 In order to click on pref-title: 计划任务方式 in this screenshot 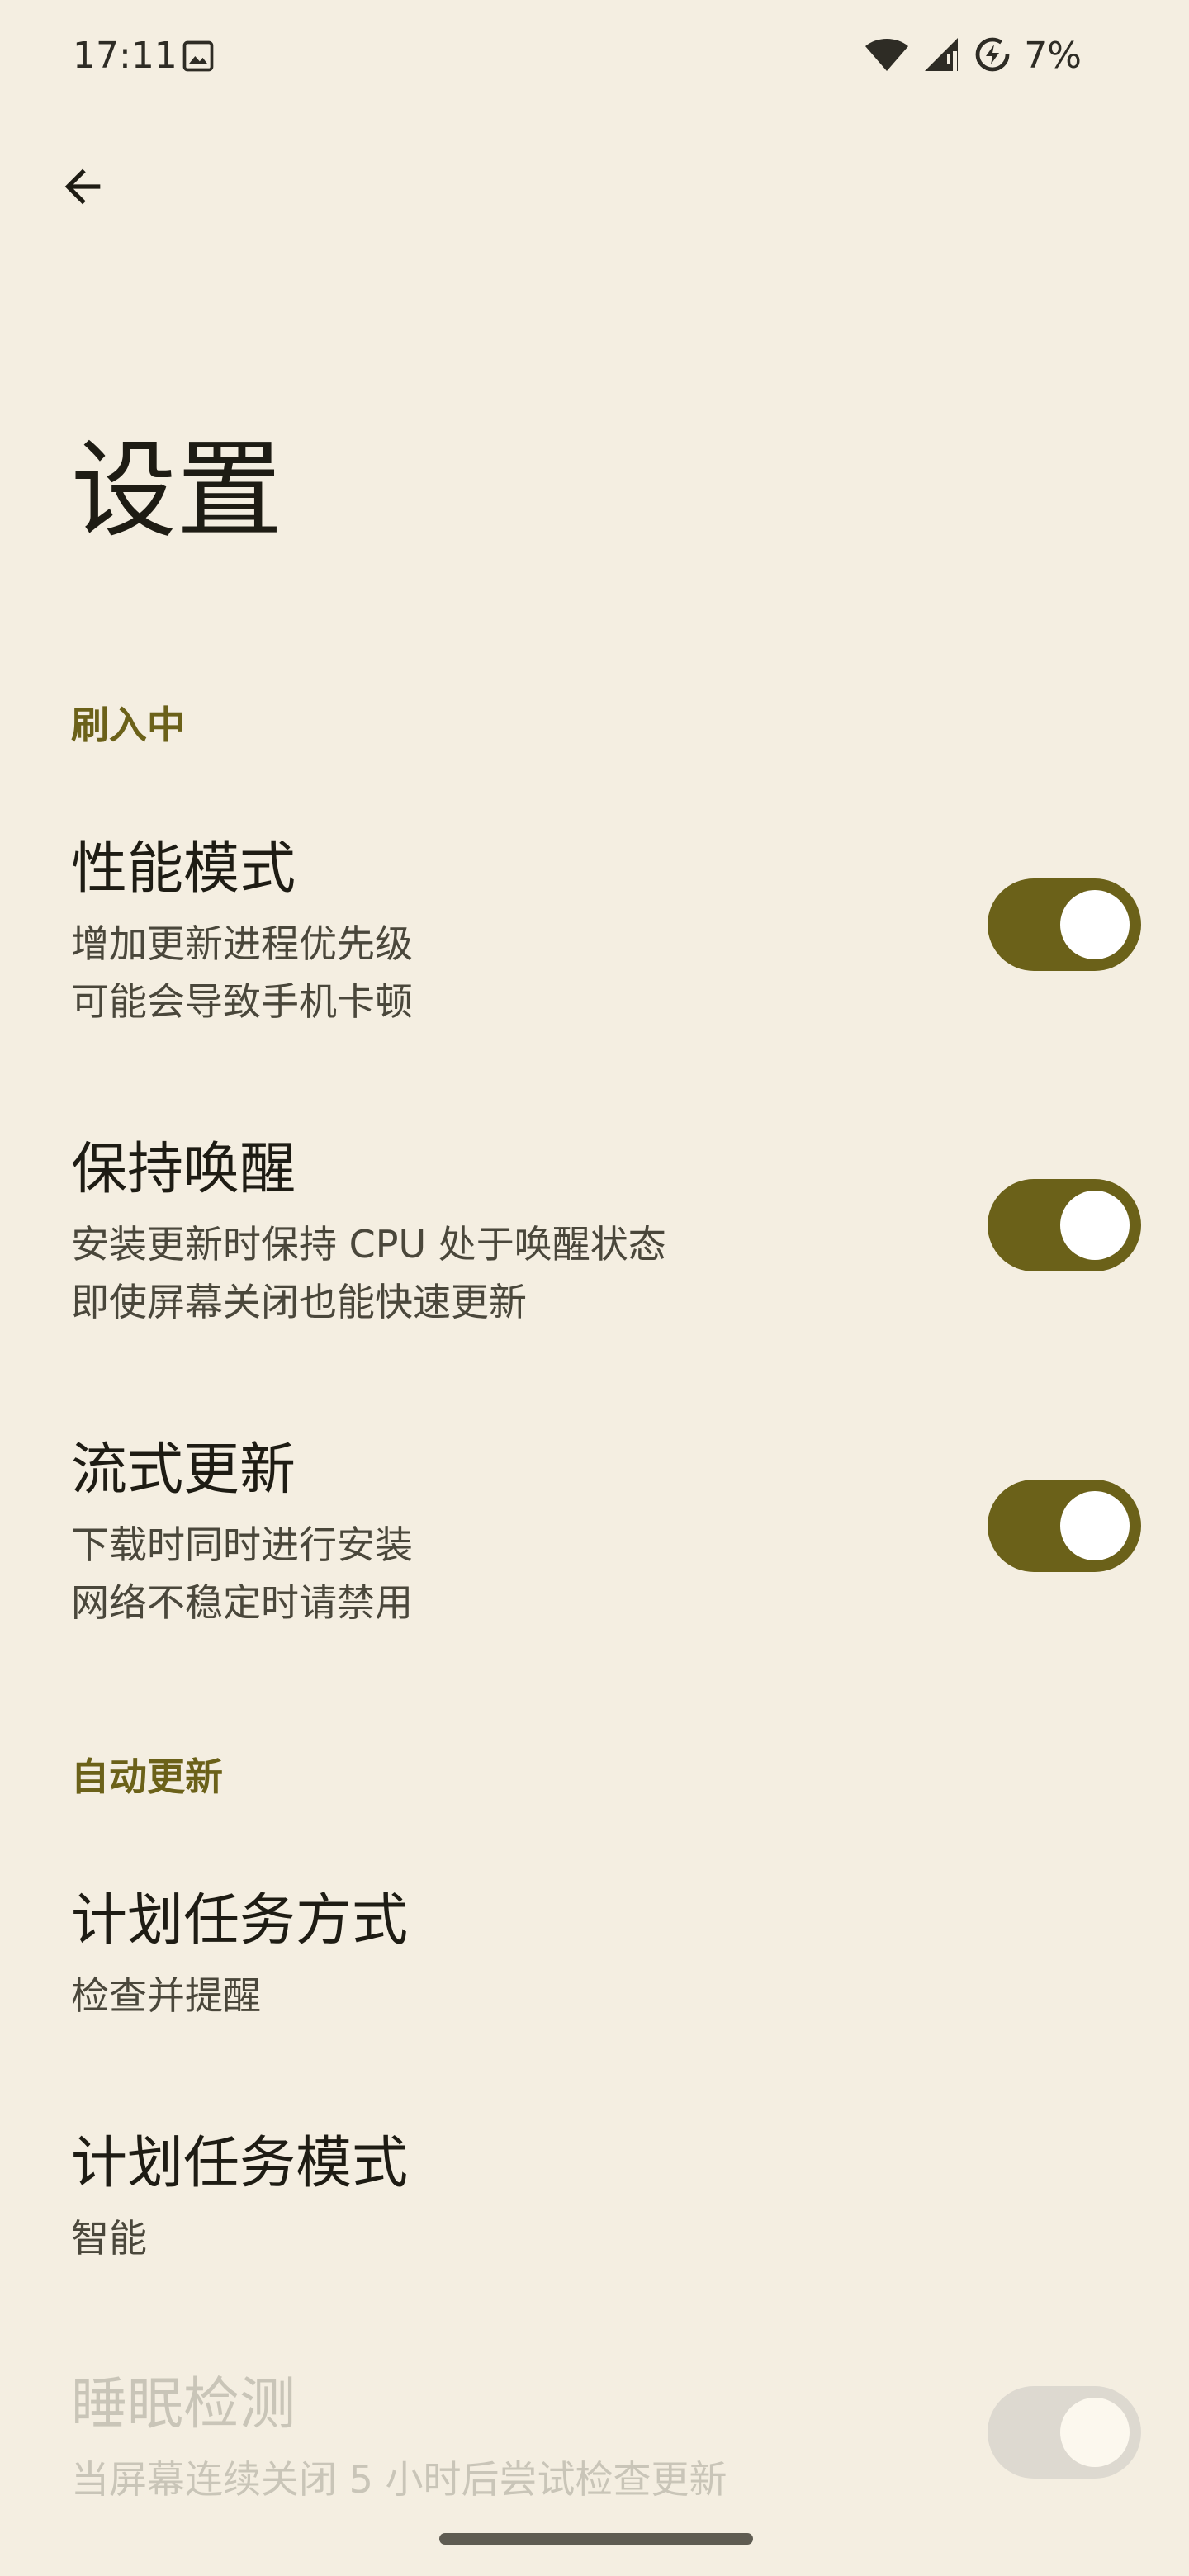, I will do `click(240, 1920)`.